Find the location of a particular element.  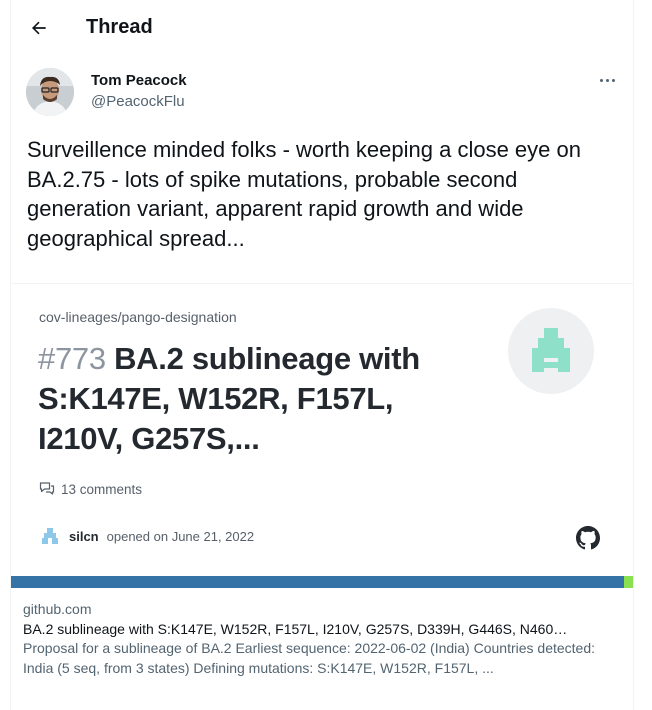

repo-logo is located at coordinates (551, 351).